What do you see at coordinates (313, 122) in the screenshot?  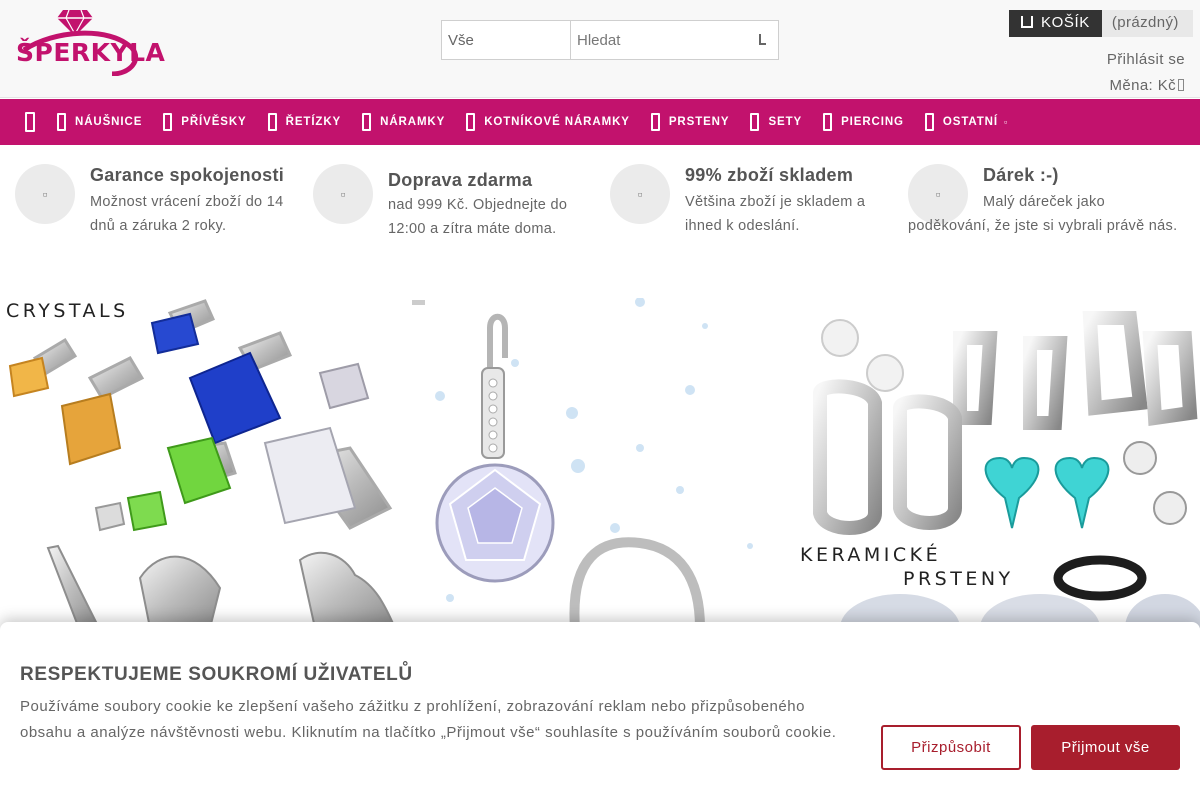 I see `nav-item-label: ŘETÍZKY` at bounding box center [313, 122].